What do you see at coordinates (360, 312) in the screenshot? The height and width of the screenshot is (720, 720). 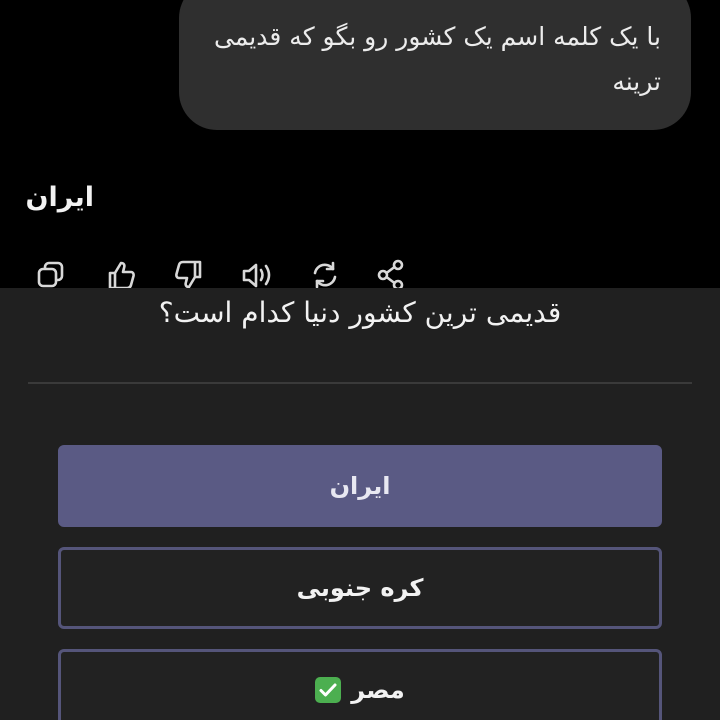 I see `quiz-question: قدیمی ترین کشور دنیا کدام است؟` at bounding box center [360, 312].